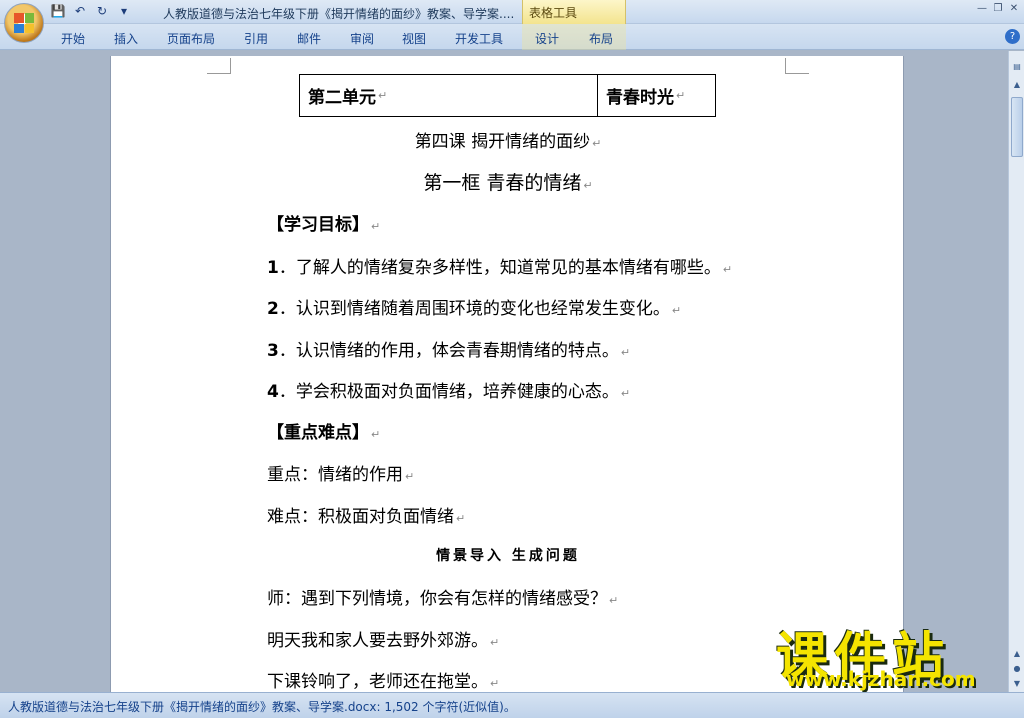 Image resolution: width=1024 pixels, height=718 pixels. Describe the element at coordinates (1017, 127) in the screenshot. I see `scrollbar-thumb` at that location.